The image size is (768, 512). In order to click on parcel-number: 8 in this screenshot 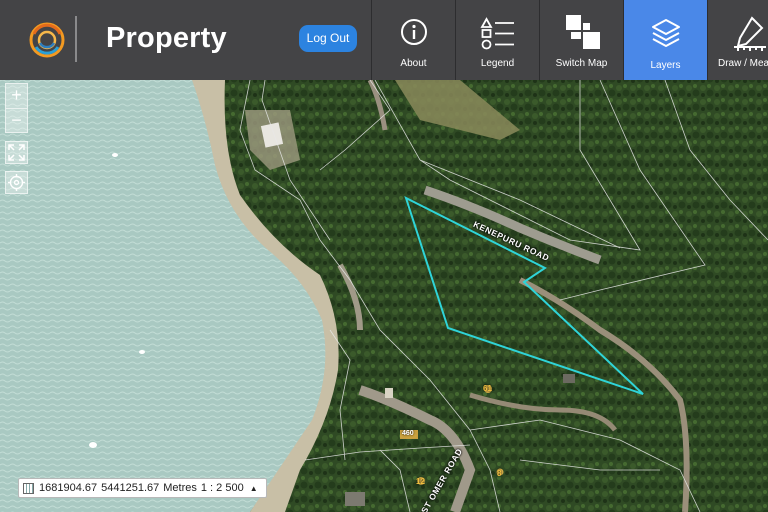, I will do `click(499, 473)`.